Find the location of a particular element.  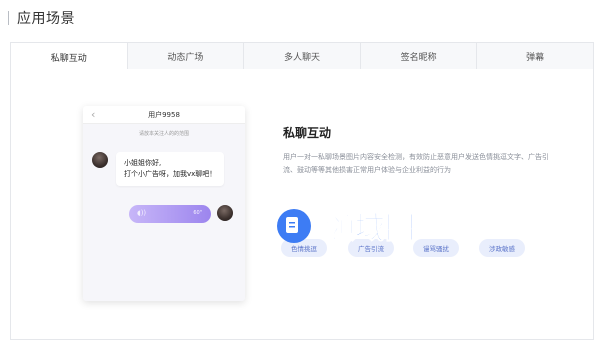

tab-signature-nickname: 签名昵称 is located at coordinates (419, 56).